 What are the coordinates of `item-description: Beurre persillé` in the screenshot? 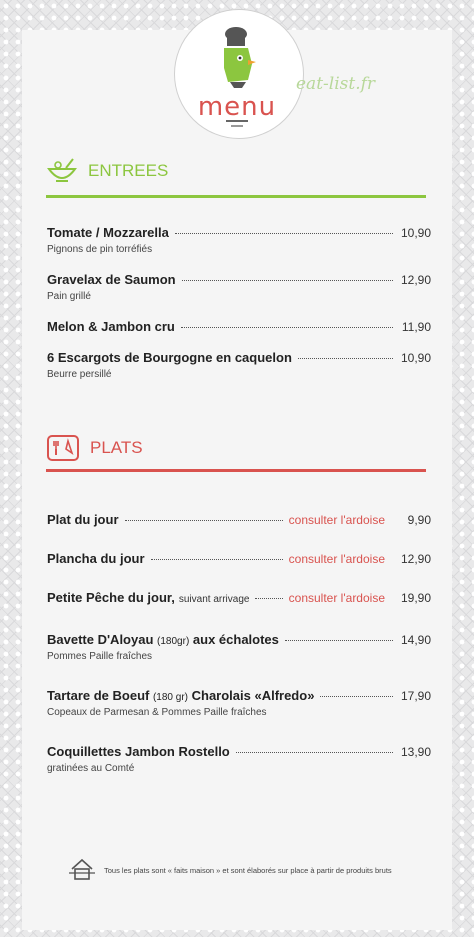 It's located at (79, 374).